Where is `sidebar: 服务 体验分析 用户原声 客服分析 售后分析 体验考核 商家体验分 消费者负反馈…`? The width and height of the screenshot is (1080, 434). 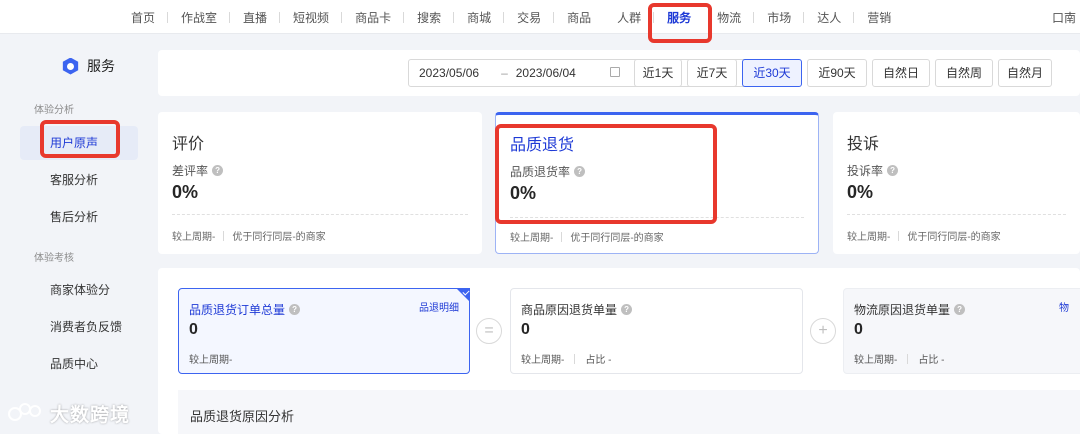
sidebar: 服务 体验分析 用户原声 客服分析 售后分析 体验考核 商家体验分 消费者负反馈… is located at coordinates (75, 234).